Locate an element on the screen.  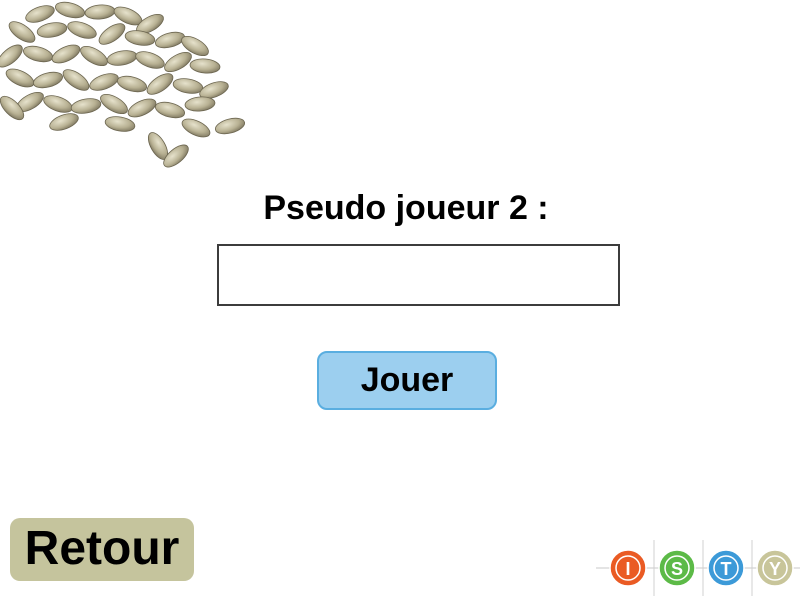
logo-letter: Y is located at coordinates (775, 569).